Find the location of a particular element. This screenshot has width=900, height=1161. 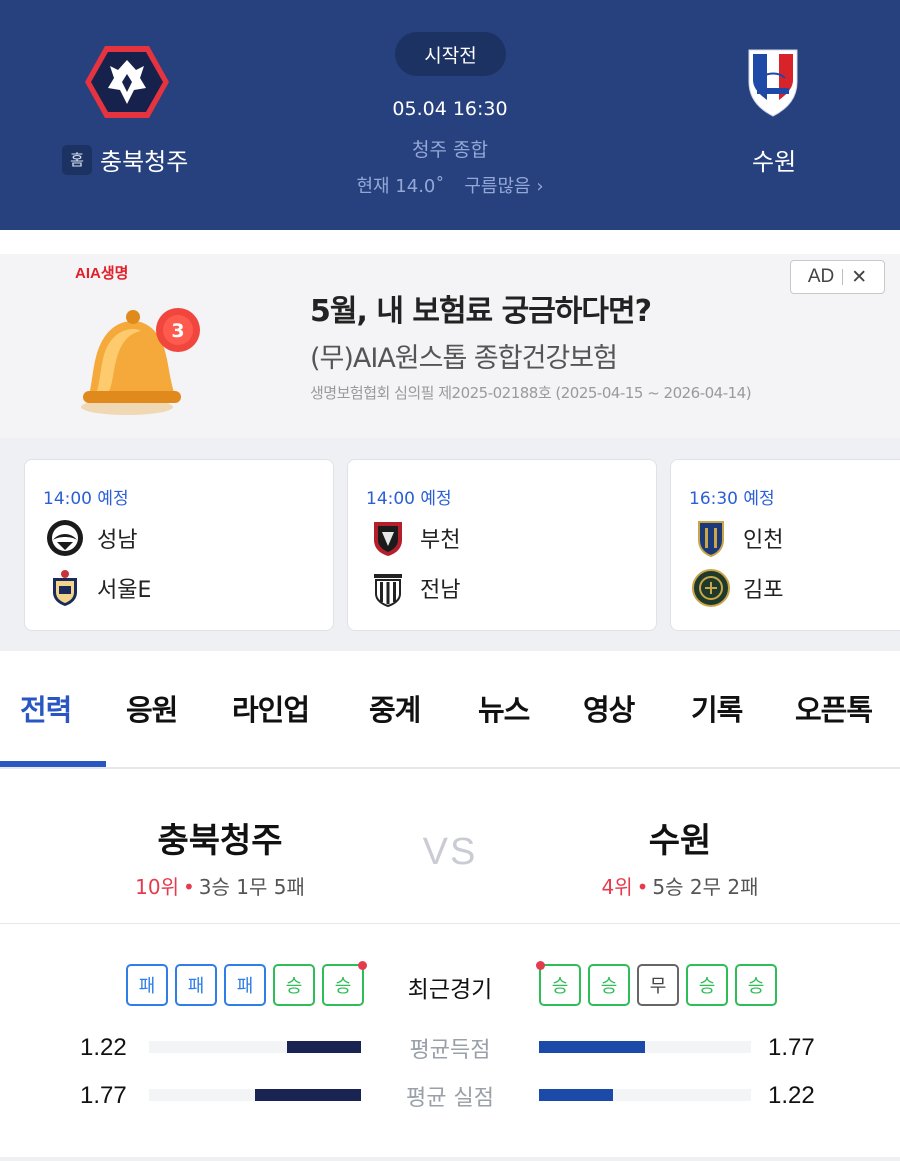

home-team-record: 10위 • 3승 1무 5패 is located at coordinates (220, 885).